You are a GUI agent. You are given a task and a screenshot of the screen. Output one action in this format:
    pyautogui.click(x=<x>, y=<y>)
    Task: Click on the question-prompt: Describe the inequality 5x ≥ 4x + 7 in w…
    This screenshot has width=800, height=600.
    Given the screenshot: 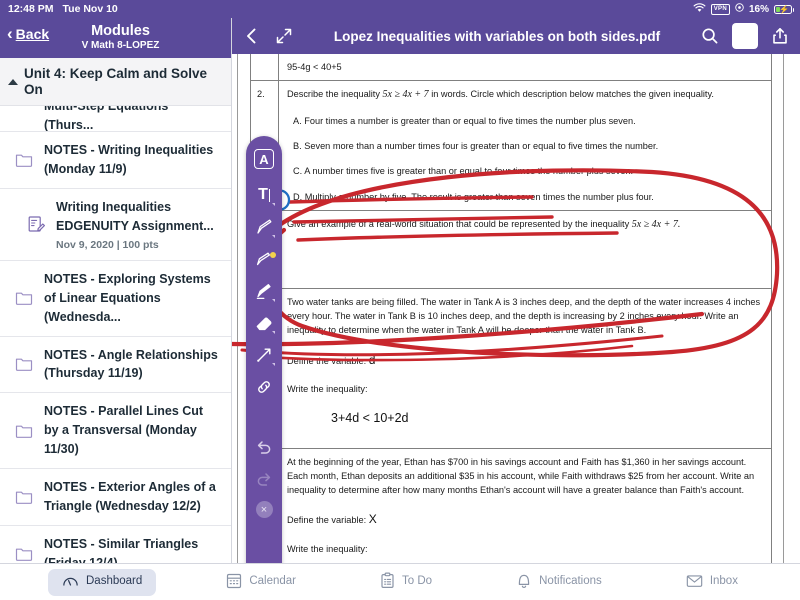 What is the action you would take?
    pyautogui.click(x=525, y=95)
    